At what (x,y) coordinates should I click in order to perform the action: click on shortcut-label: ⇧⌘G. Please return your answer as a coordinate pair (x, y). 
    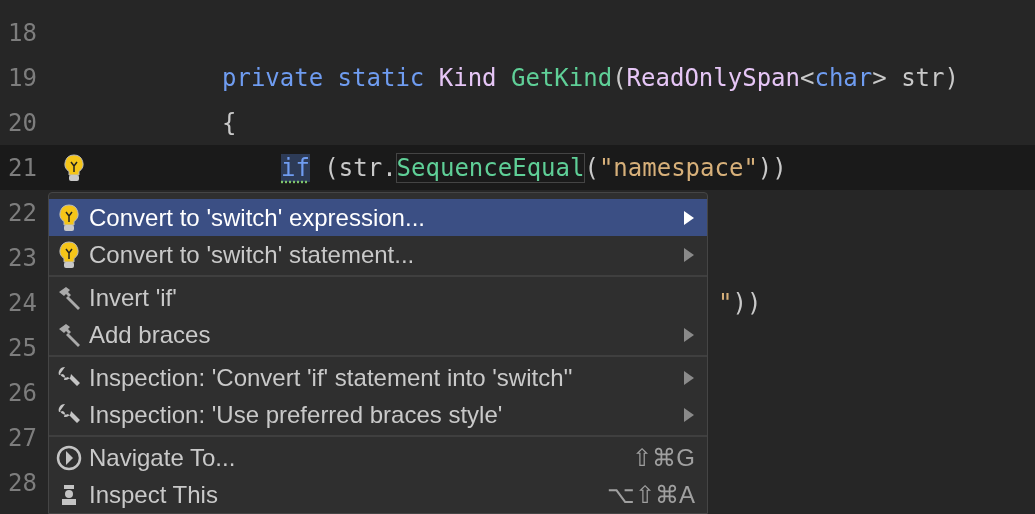
    Looking at the image, I should click on (663, 457).